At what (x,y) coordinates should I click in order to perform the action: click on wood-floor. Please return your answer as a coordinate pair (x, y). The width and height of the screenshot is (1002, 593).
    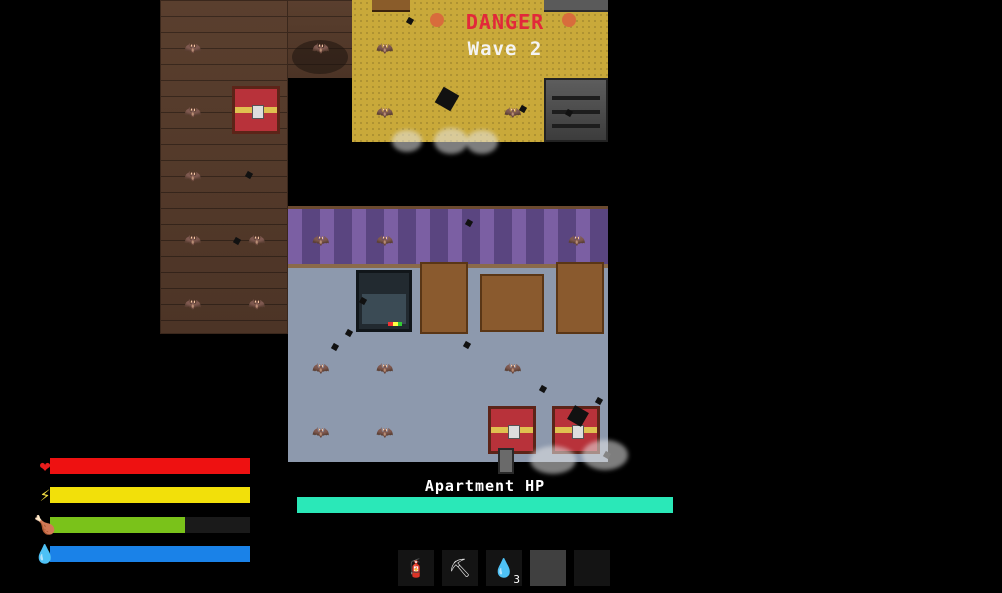
    Looking at the image, I should click on (224, 167).